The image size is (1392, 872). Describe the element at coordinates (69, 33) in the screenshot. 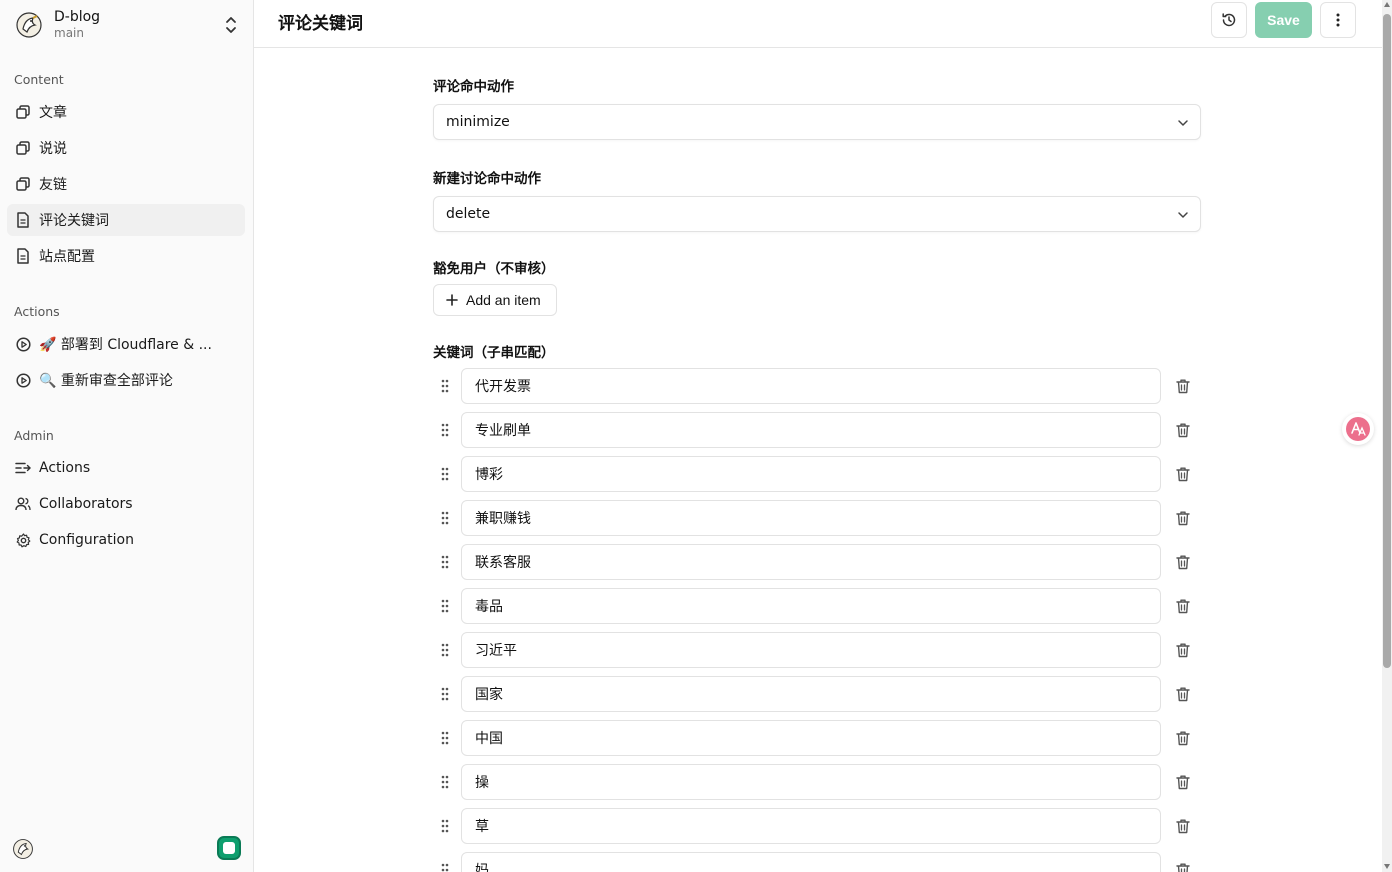

I see `repo-branch: main` at that location.